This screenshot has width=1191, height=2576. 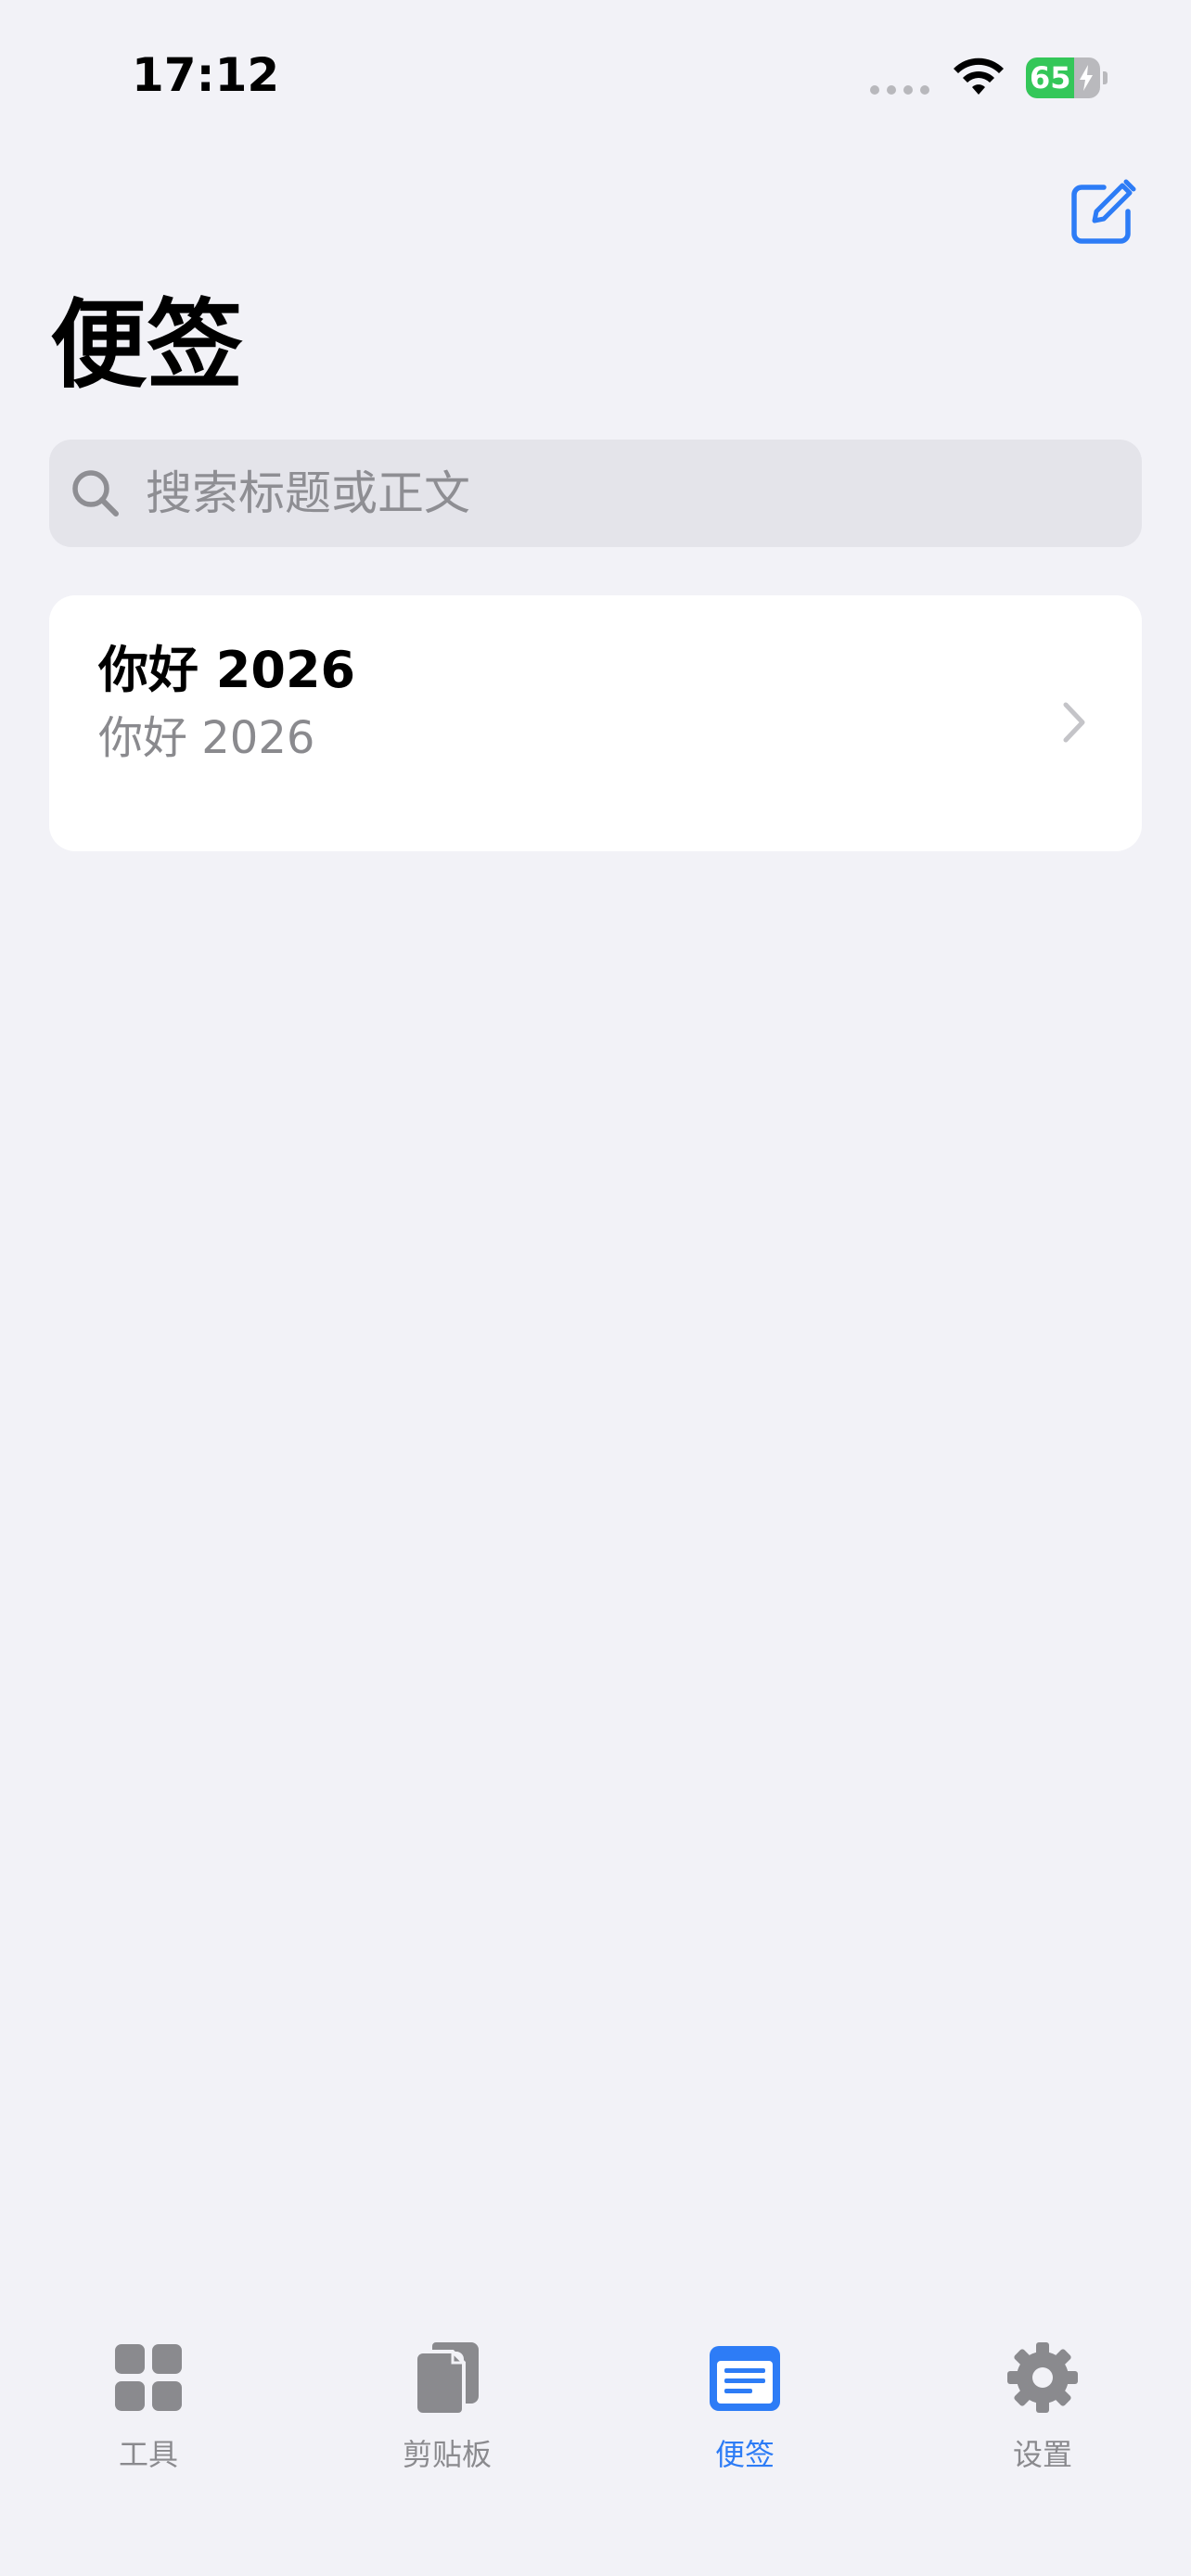 What do you see at coordinates (595, 723) in the screenshot?
I see `note-list-item: 你好 2026 你好 2026` at bounding box center [595, 723].